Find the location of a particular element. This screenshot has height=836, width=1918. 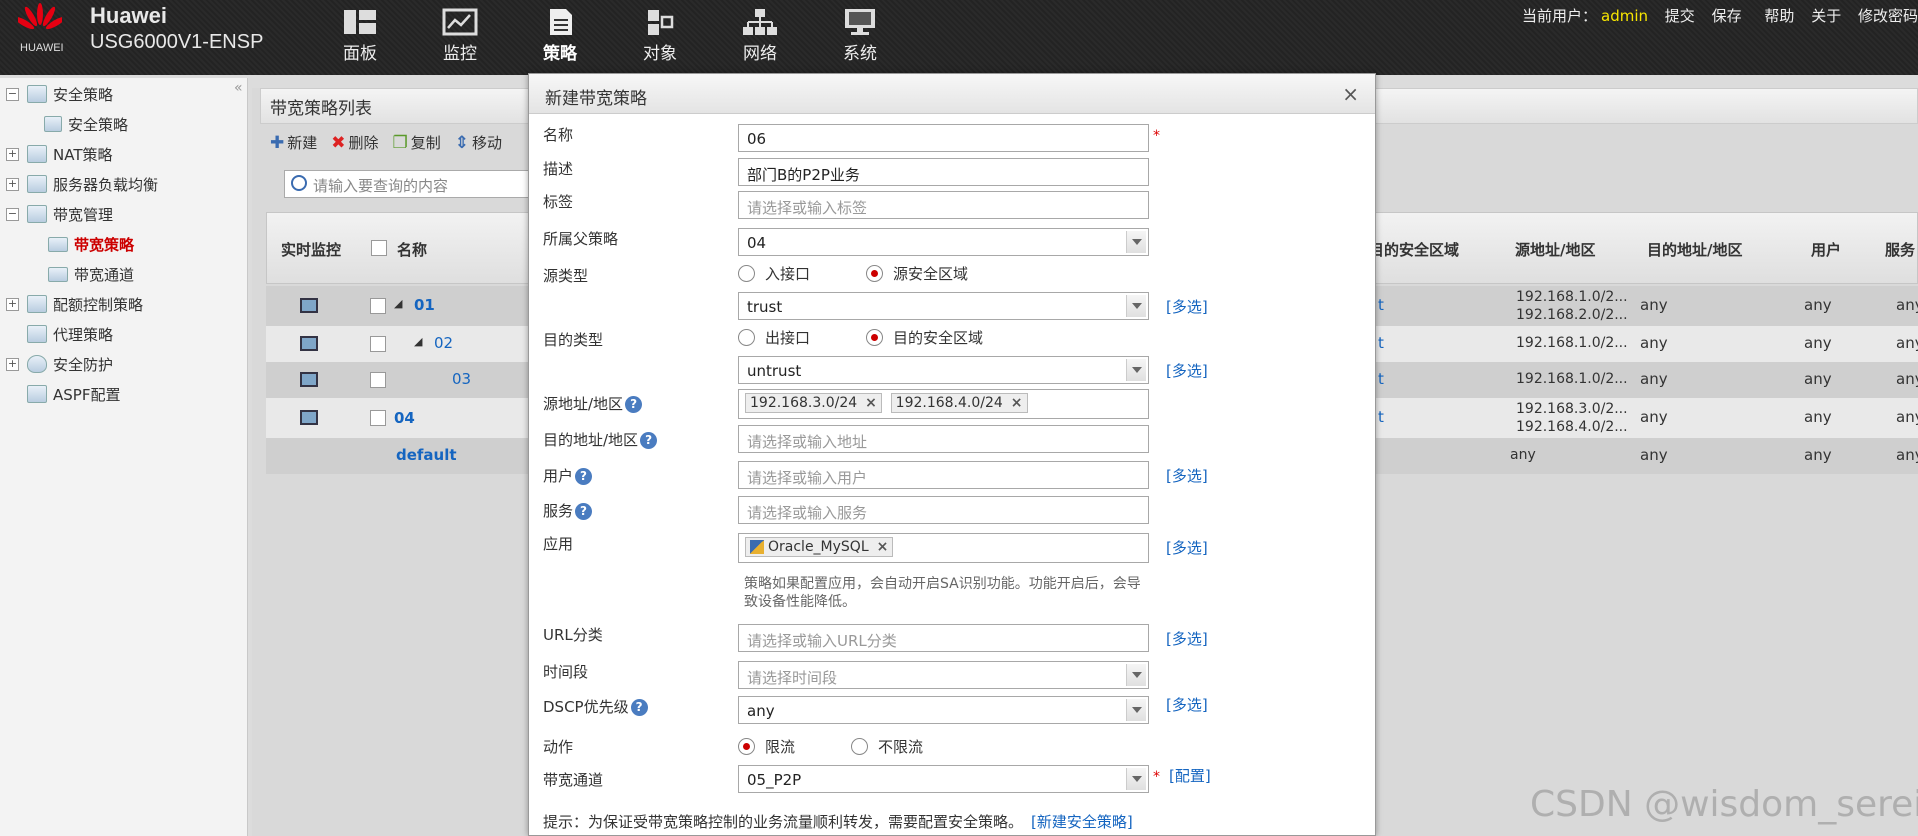

radio-limit is located at coordinates (746, 746).